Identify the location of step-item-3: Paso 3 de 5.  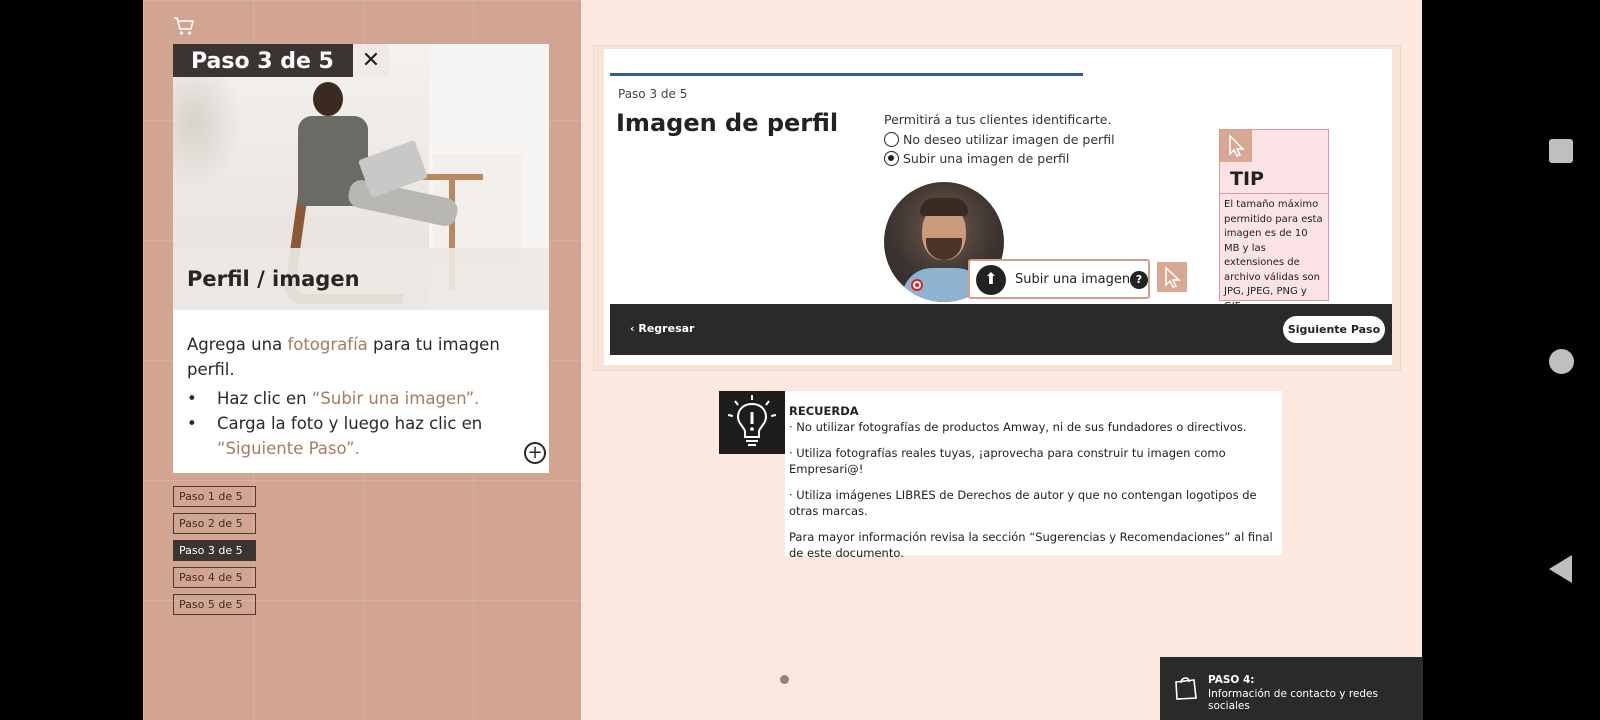
(214, 550).